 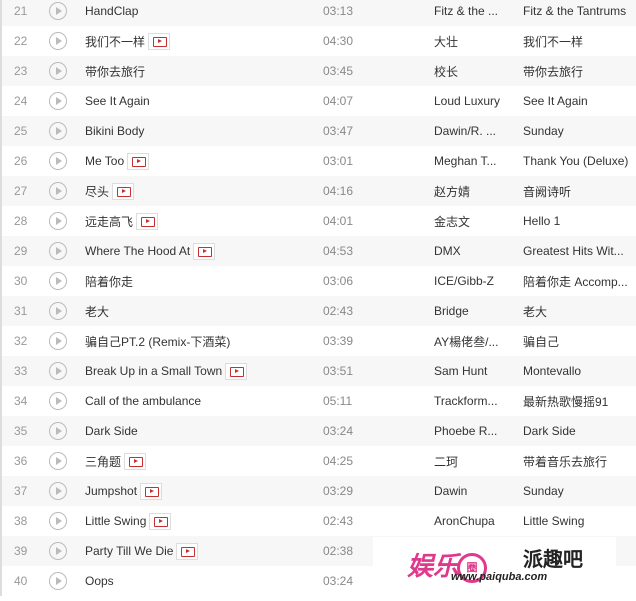 I want to click on track-album: 我们不一样, so click(x=579, y=41).